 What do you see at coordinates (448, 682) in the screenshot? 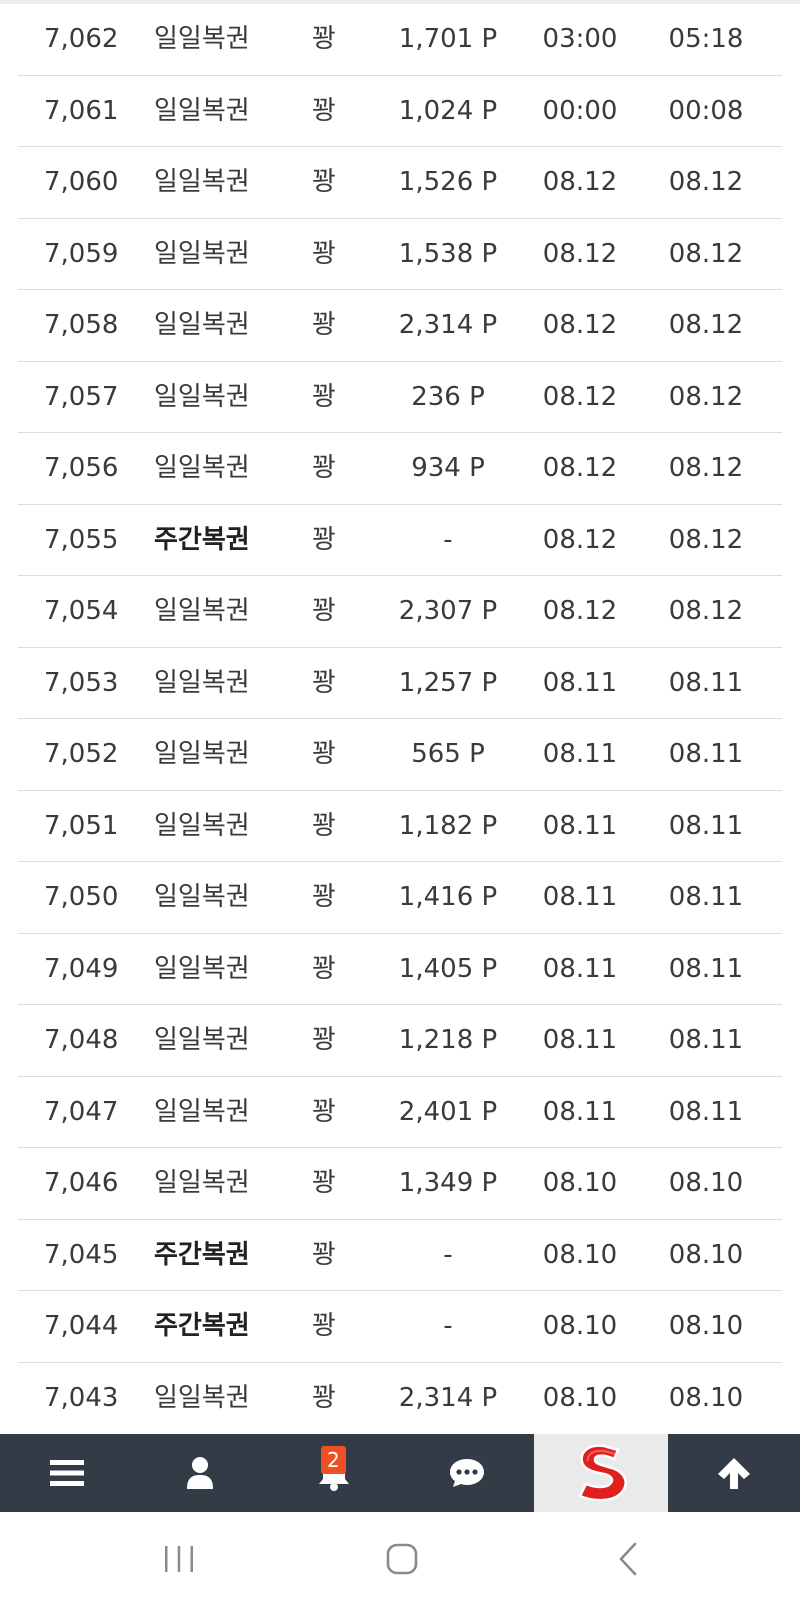
I see `prize-points: 1,257 P` at bounding box center [448, 682].